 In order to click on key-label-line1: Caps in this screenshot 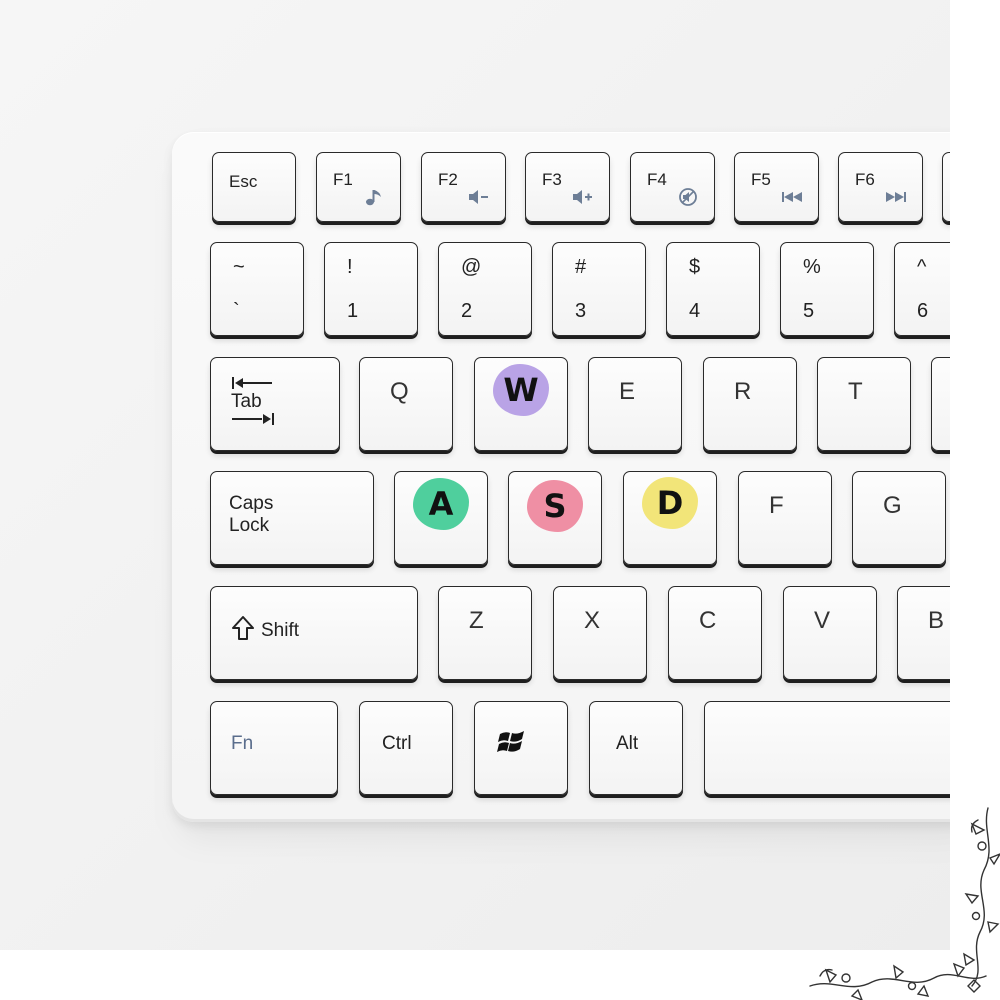, I will do `click(251, 503)`.